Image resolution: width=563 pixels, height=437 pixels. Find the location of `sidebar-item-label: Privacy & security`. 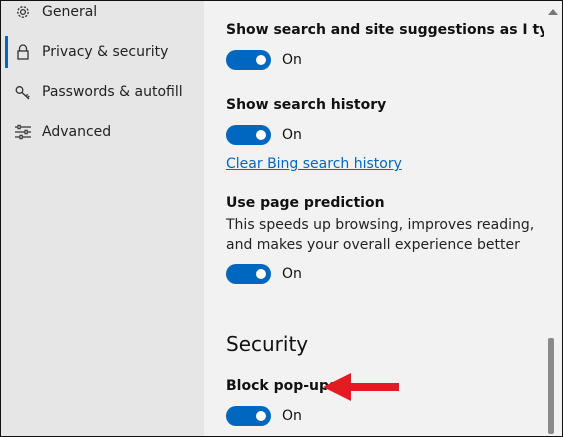

sidebar-item-label: Privacy & security is located at coordinates (105, 52).